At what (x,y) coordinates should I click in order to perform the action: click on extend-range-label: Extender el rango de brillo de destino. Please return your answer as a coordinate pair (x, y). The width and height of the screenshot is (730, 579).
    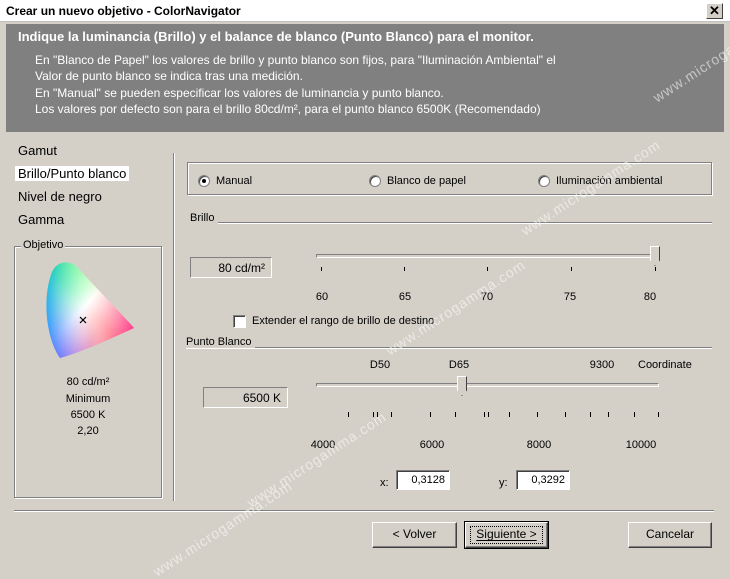
    Looking at the image, I should click on (343, 321).